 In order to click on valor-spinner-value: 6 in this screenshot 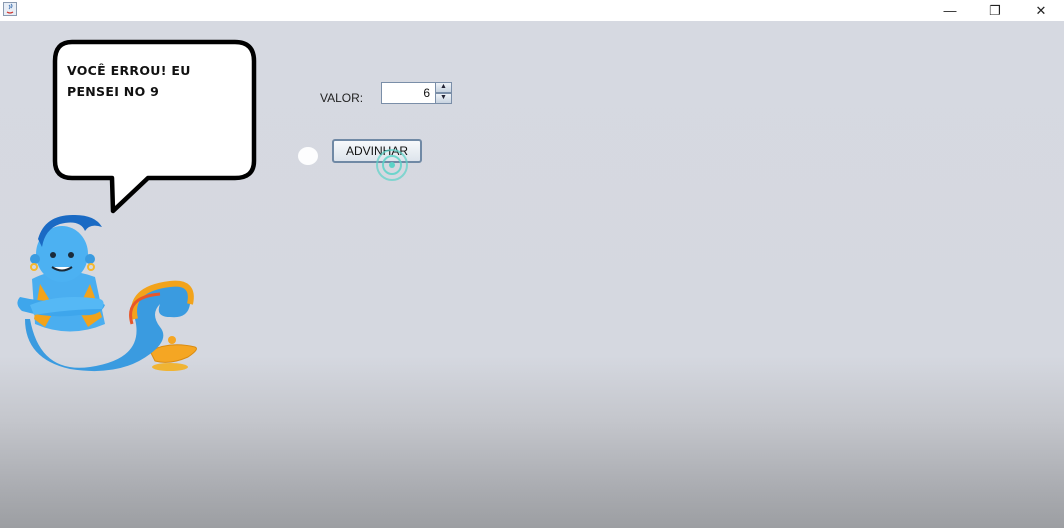, I will do `click(426, 93)`.